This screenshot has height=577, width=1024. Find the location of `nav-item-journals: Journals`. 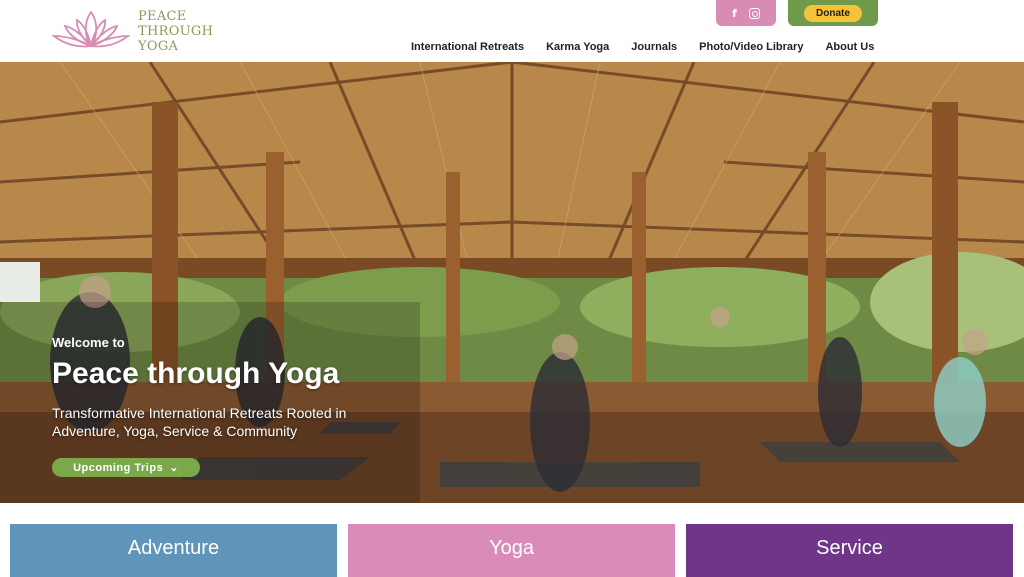

nav-item-journals: Journals is located at coordinates (654, 47).